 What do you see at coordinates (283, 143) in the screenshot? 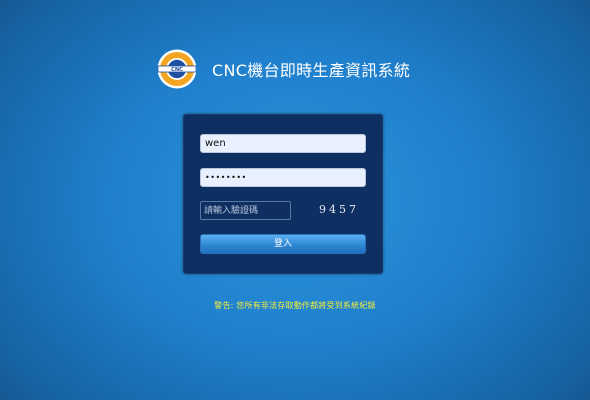
I see `username-input` at bounding box center [283, 143].